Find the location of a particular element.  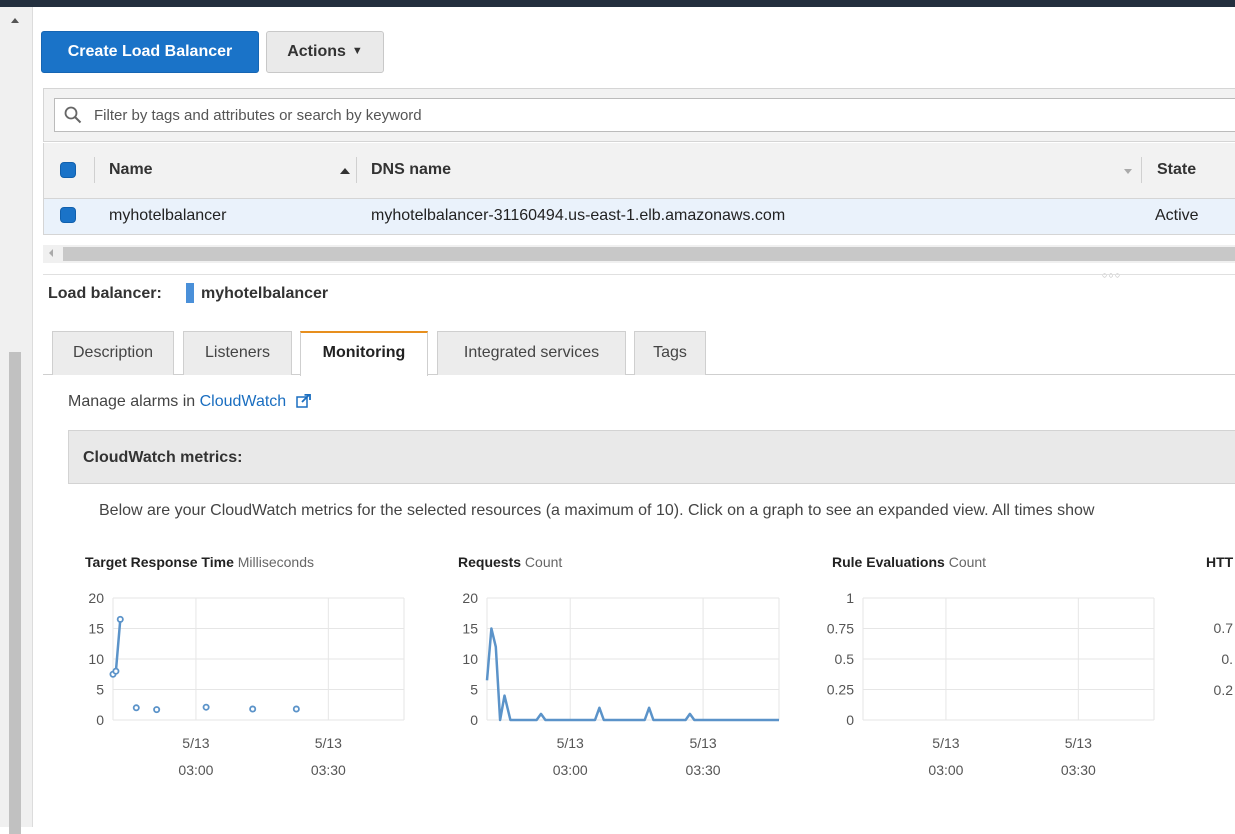

chart-title-2: Rule Evaluations Count is located at coordinates (909, 562).